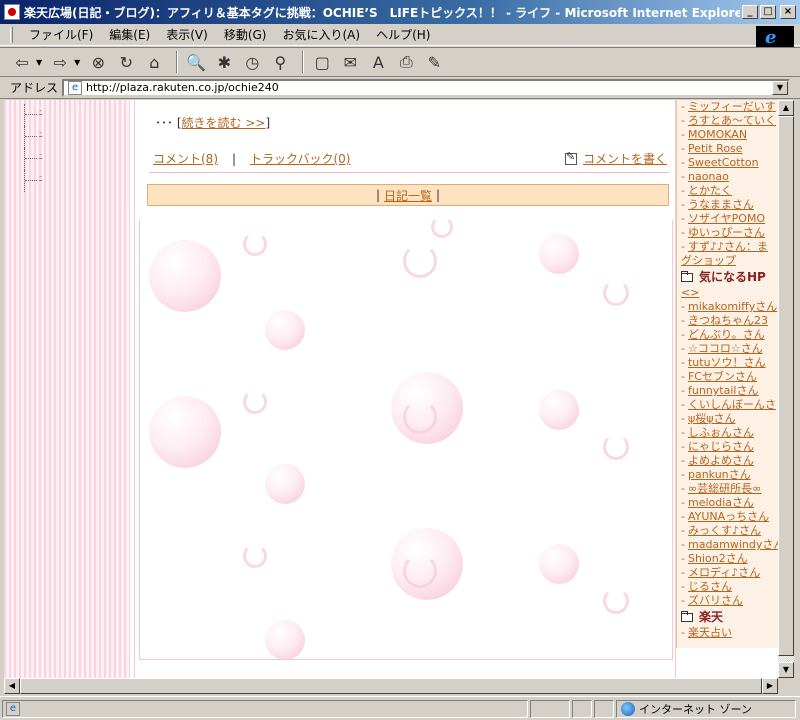 The width and height of the screenshot is (800, 720). What do you see at coordinates (786, 670) in the screenshot?
I see `scroll-down-button: ▼` at bounding box center [786, 670].